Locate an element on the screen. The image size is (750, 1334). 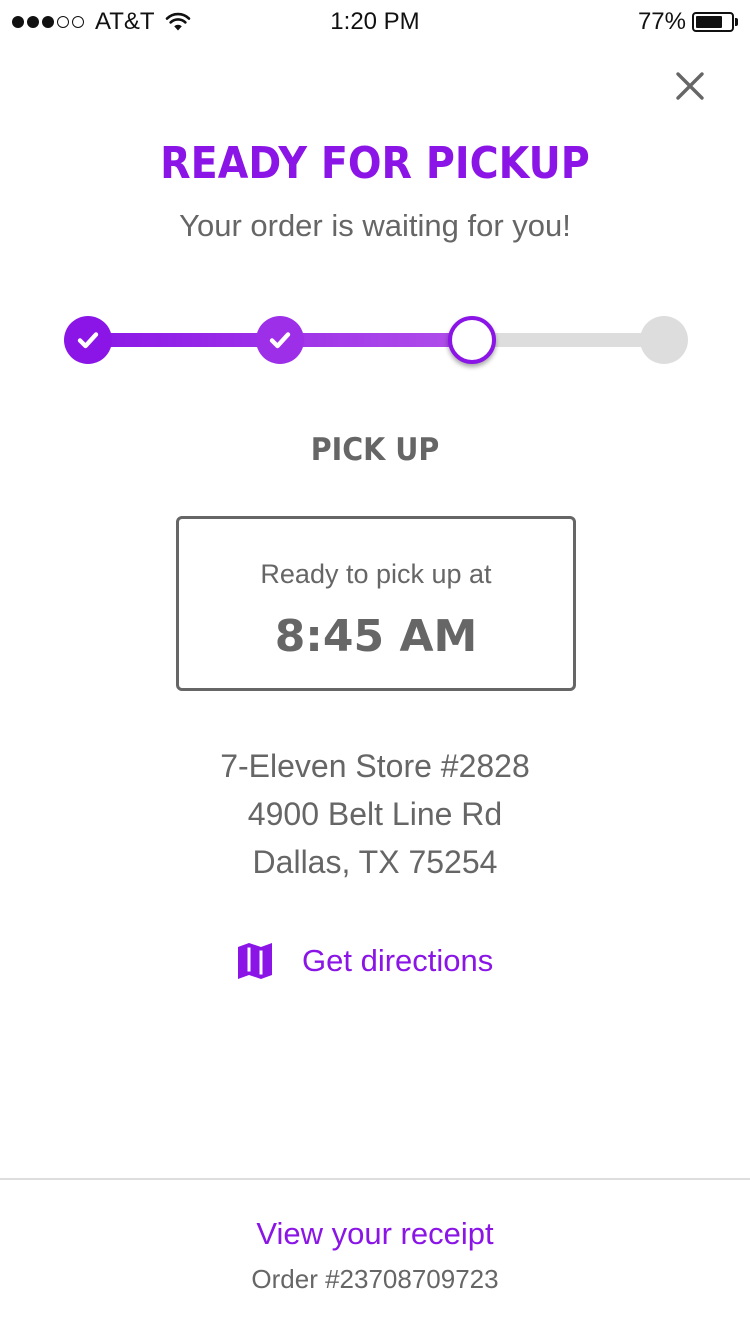
current-step-label: PICK UP is located at coordinates (375, 450).